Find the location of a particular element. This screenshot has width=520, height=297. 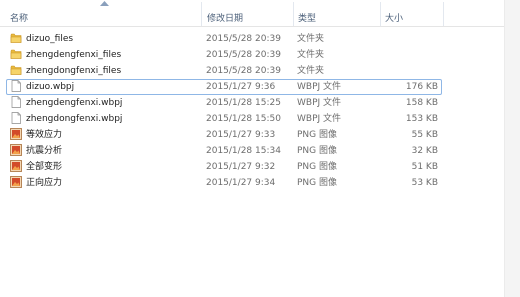

column-name-header: 名称 is located at coordinates (19, 17).